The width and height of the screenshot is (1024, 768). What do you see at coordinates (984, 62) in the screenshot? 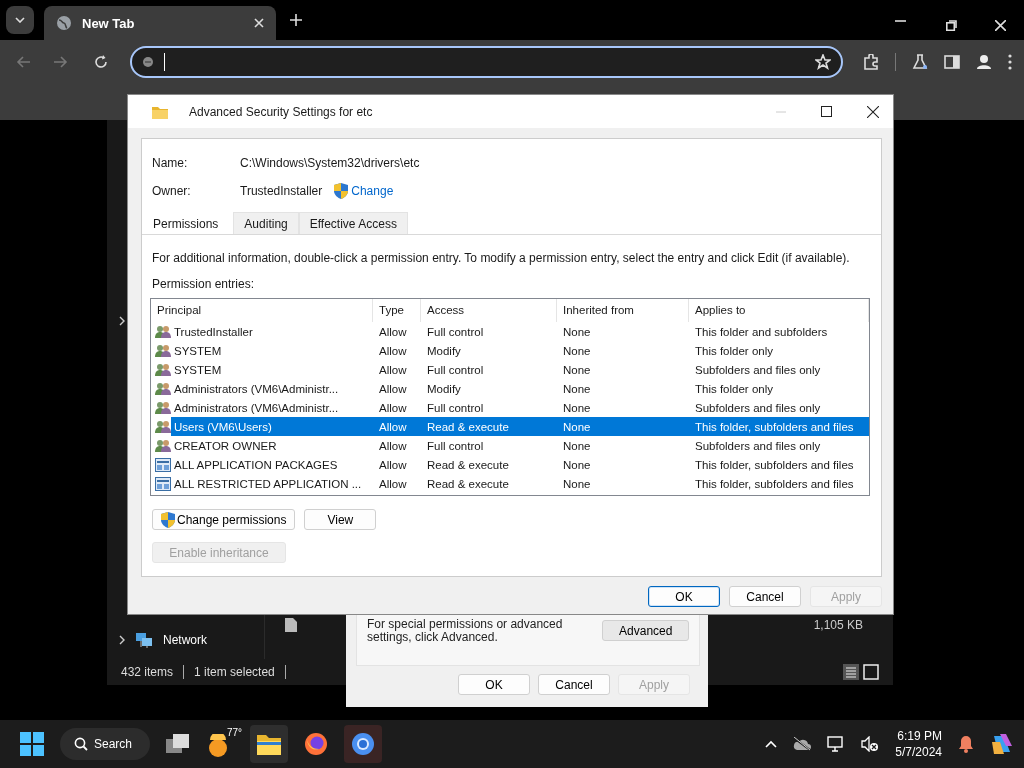
I see `profile-icon` at bounding box center [984, 62].